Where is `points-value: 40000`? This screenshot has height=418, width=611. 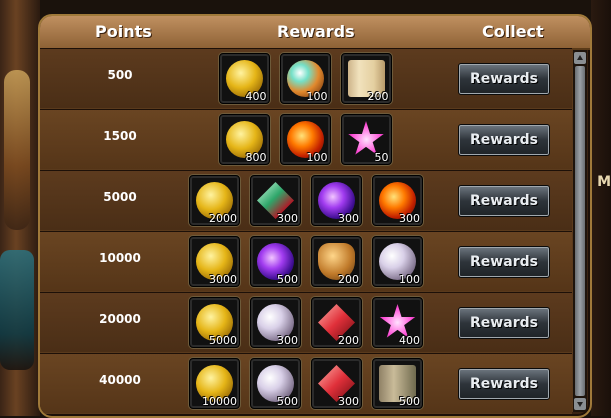 points-value: 40000 is located at coordinates (120, 380).